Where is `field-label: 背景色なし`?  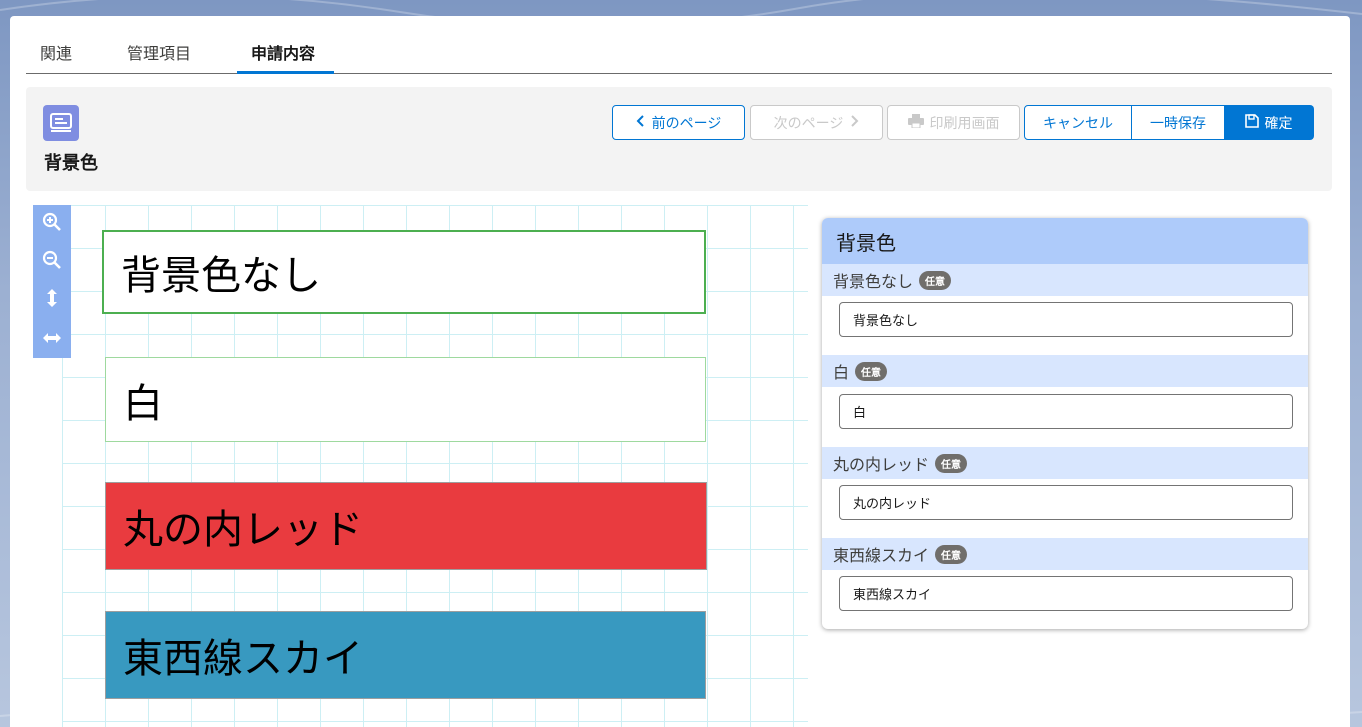
field-label: 背景色なし is located at coordinates (873, 281).